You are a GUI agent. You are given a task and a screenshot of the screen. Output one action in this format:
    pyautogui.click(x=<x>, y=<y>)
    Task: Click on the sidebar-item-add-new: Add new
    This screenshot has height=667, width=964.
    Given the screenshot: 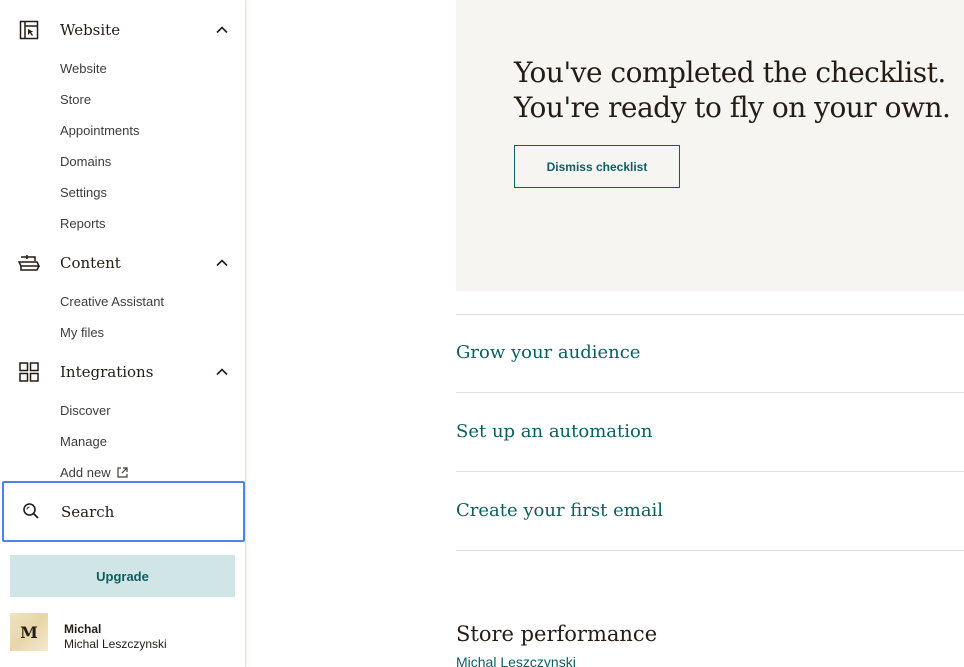 What is the action you would take?
    pyautogui.click(x=94, y=473)
    